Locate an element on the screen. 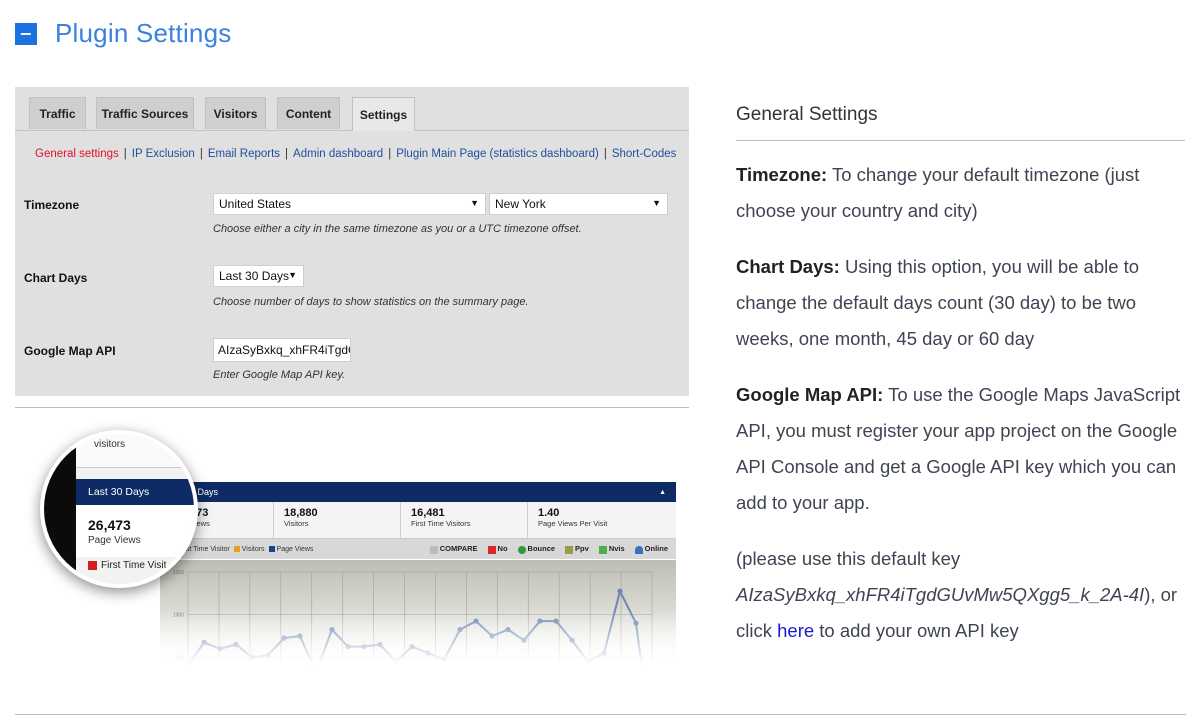 The height and width of the screenshot is (726, 1194). stat-label: Page Views Per Visit is located at coordinates (573, 523).